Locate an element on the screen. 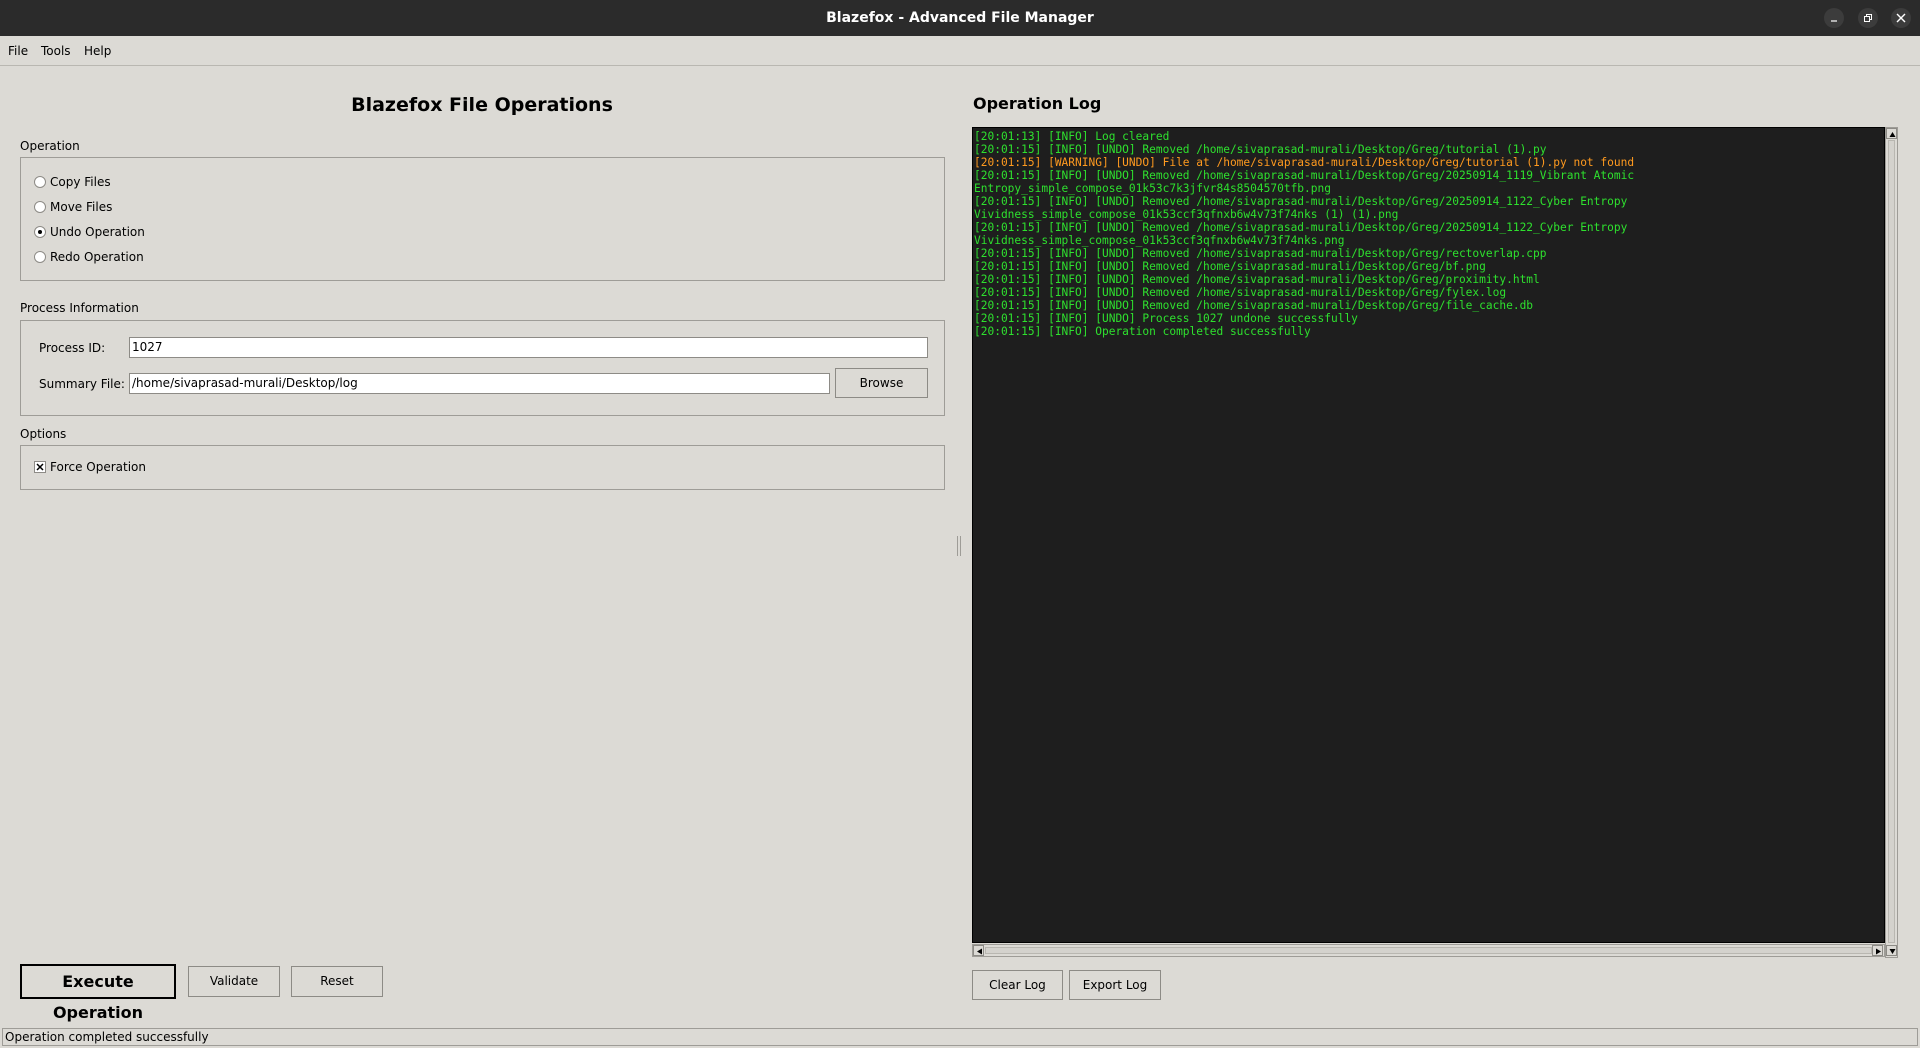  radio-label: Move Files is located at coordinates (81, 207).